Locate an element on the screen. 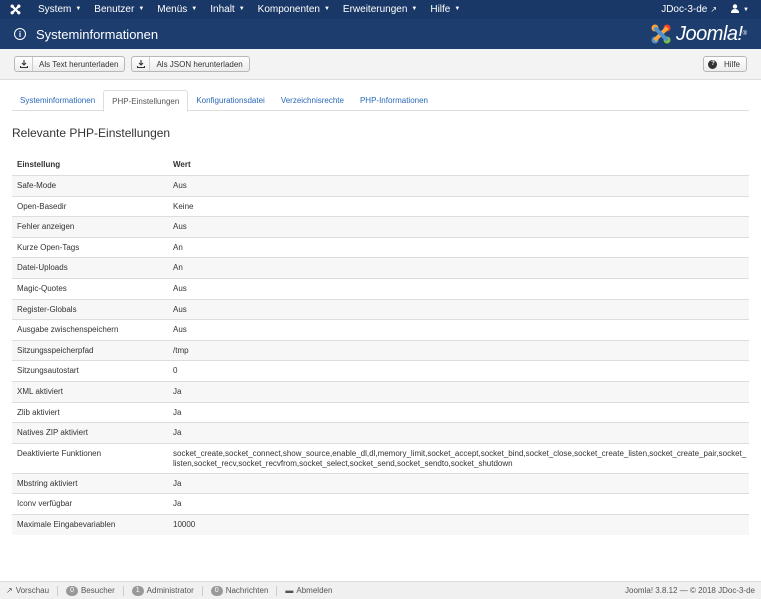  tab-konfigurationsdatei: Konfigurationsdatei is located at coordinates (230, 100).